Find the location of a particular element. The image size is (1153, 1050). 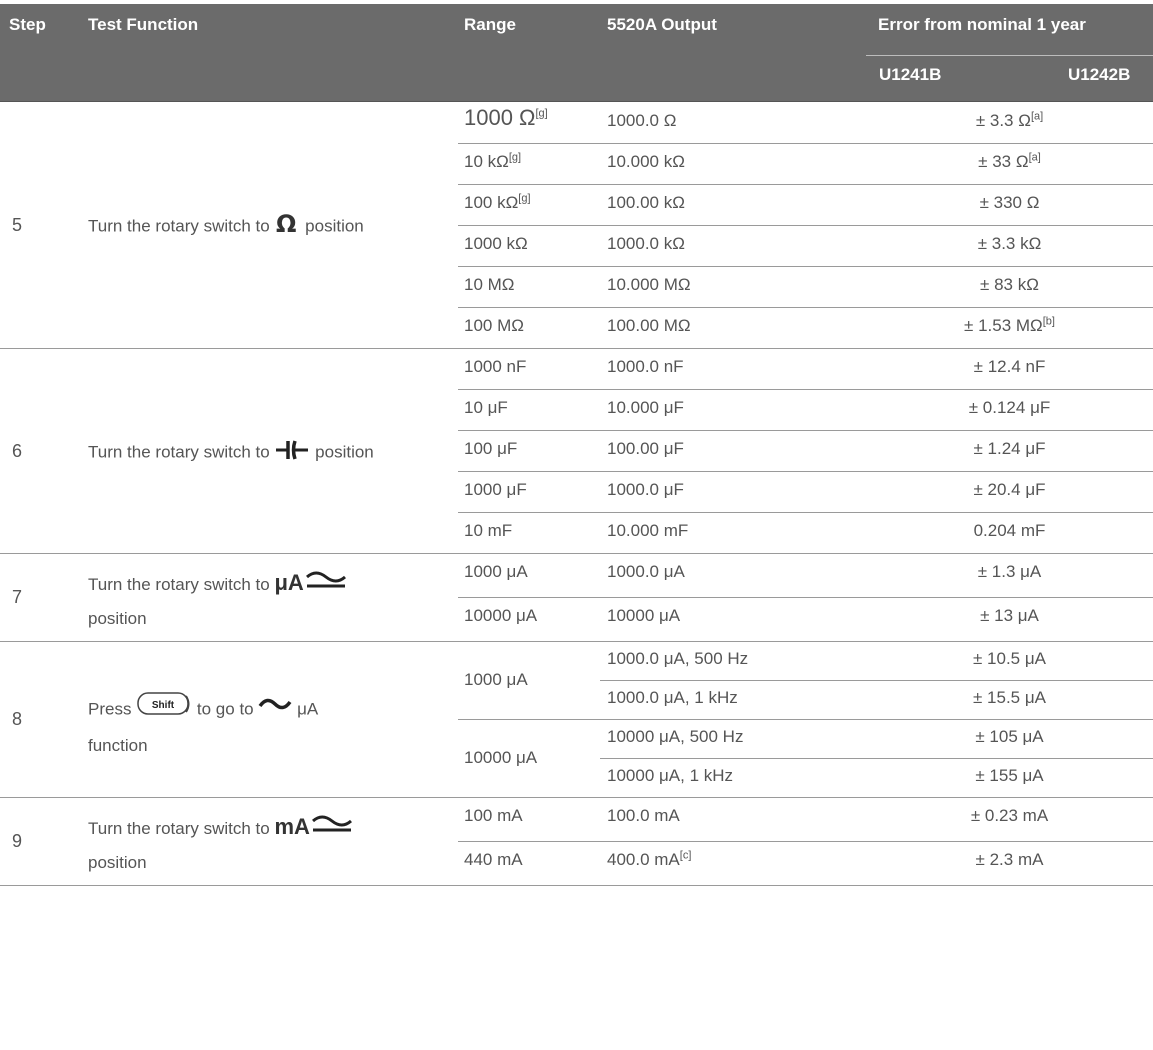

error-cell: ± 10.5 μA is located at coordinates (1009, 659).